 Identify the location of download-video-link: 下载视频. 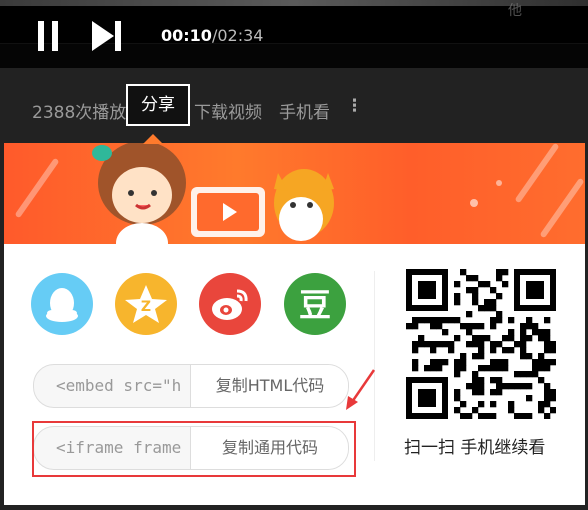
(228, 110).